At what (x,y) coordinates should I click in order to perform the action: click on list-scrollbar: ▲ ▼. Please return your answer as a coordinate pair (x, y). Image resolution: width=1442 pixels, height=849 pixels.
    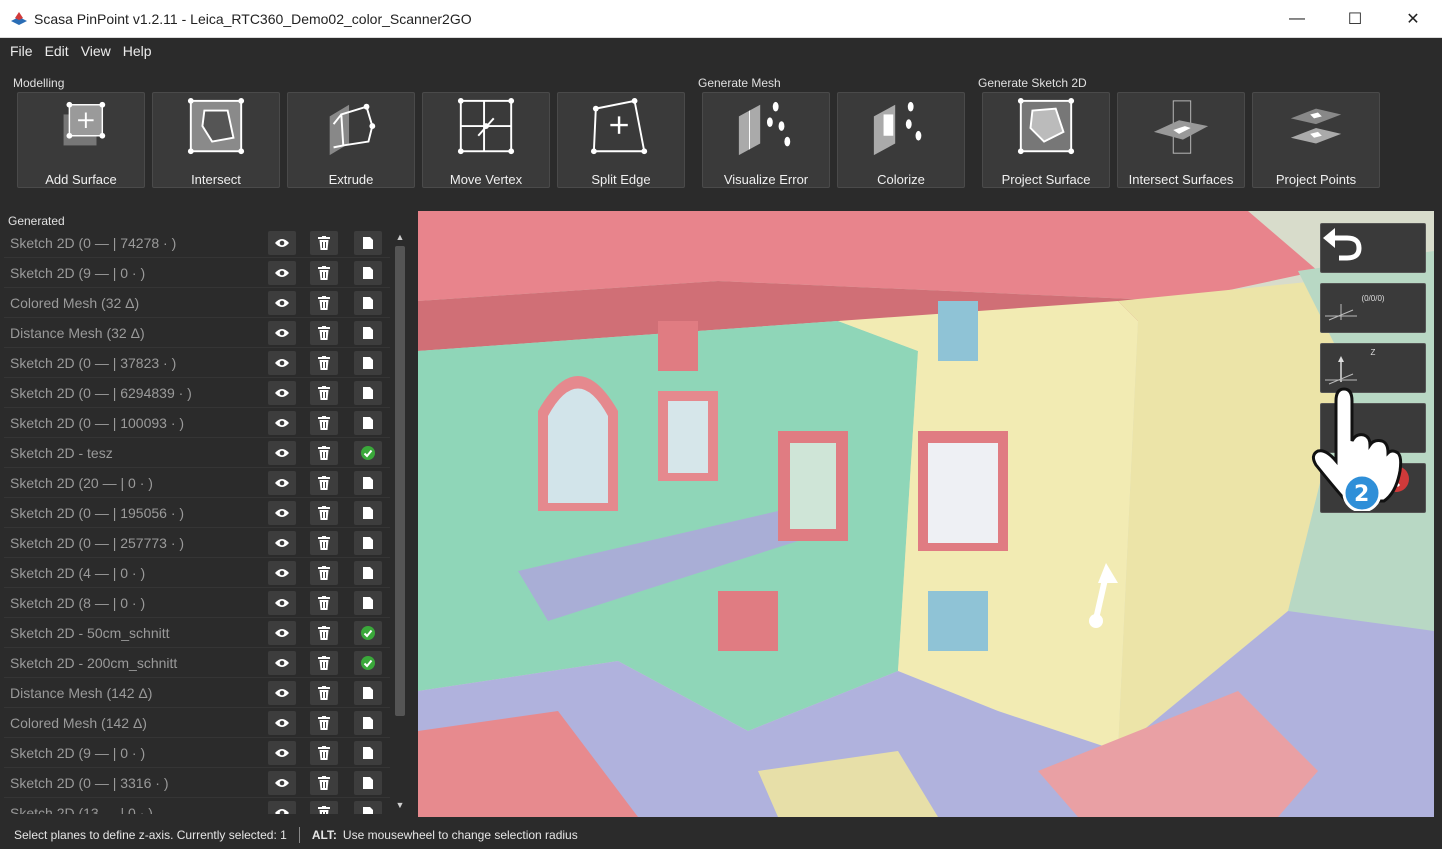
    Looking at the image, I should click on (400, 521).